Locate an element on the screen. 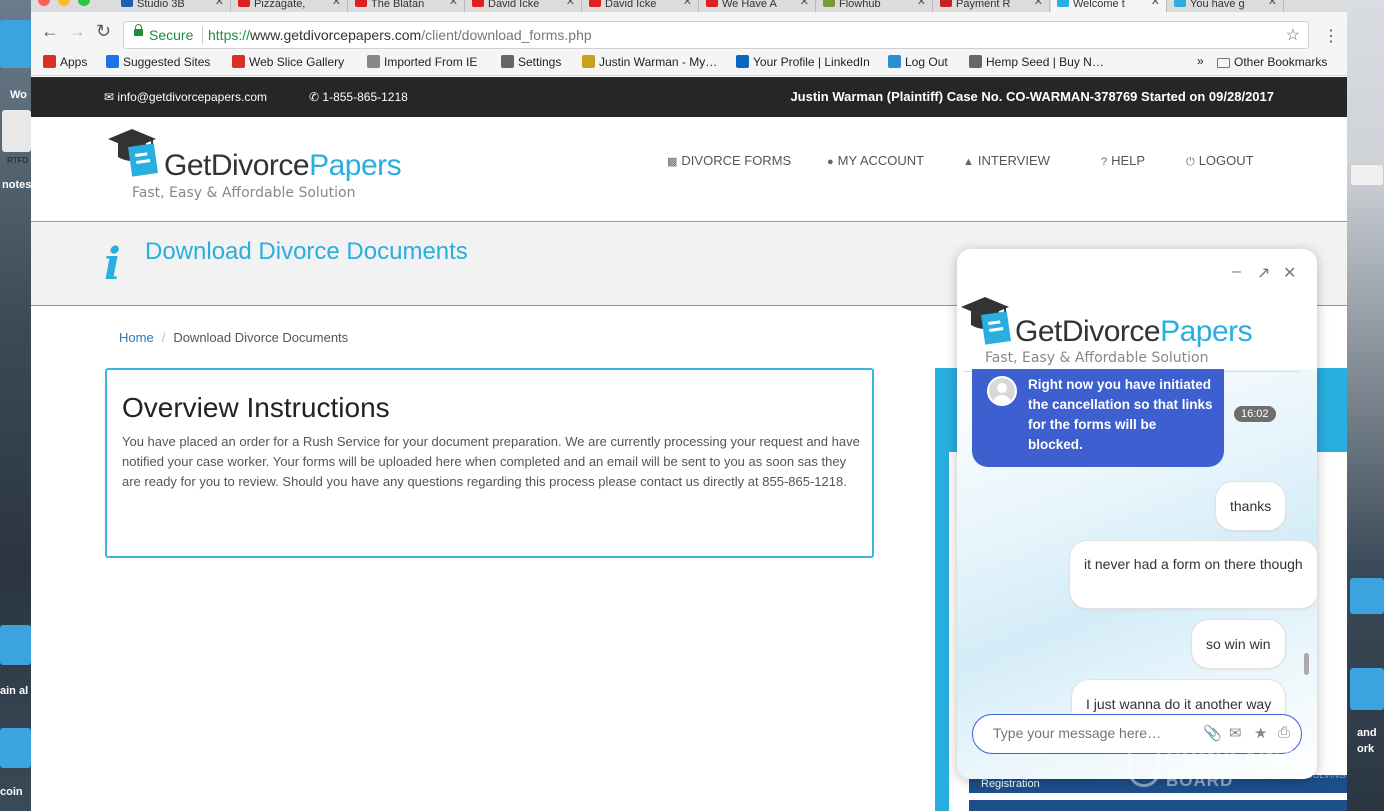 The height and width of the screenshot is (811, 1384). desktop-window-fragment is located at coordinates (1367, 175).